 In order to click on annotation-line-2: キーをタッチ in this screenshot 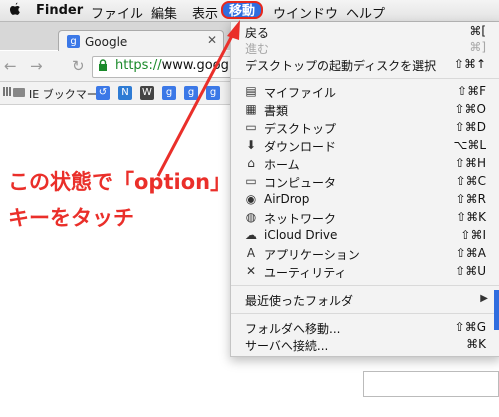, I will do `click(71, 218)`.